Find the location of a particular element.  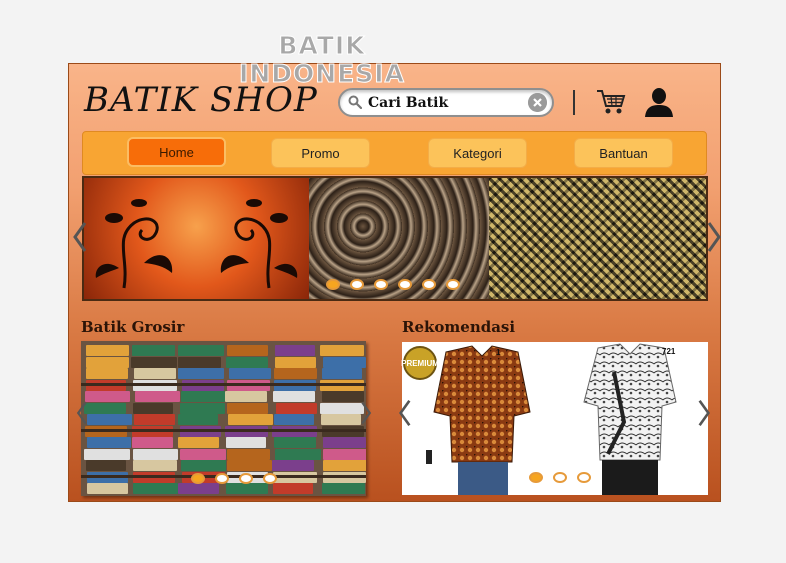

banner-title-line2: INDONESIA is located at coordinates (322, 73).